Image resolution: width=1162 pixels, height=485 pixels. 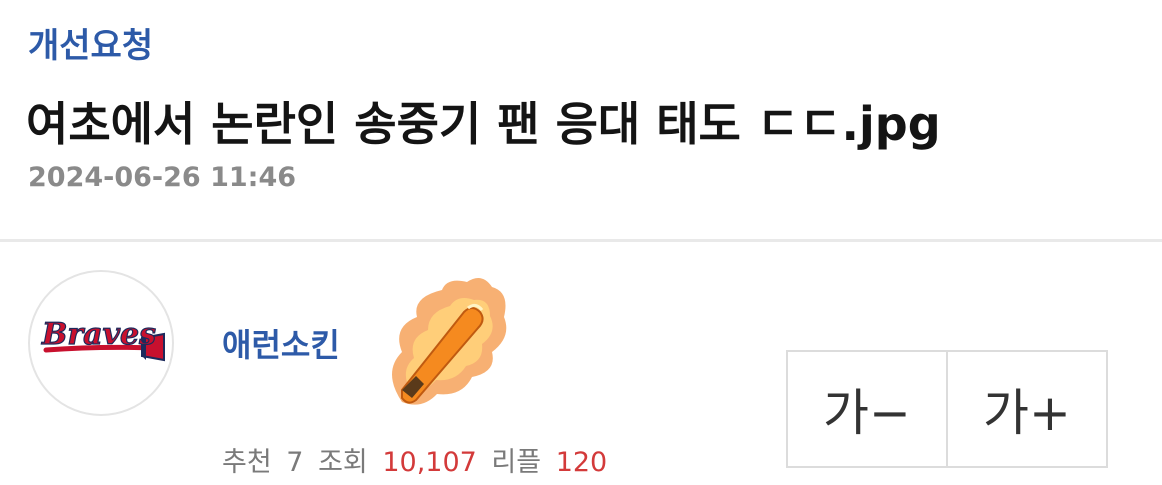 I want to click on font-size-controls: 가− 가+, so click(x=947, y=409).